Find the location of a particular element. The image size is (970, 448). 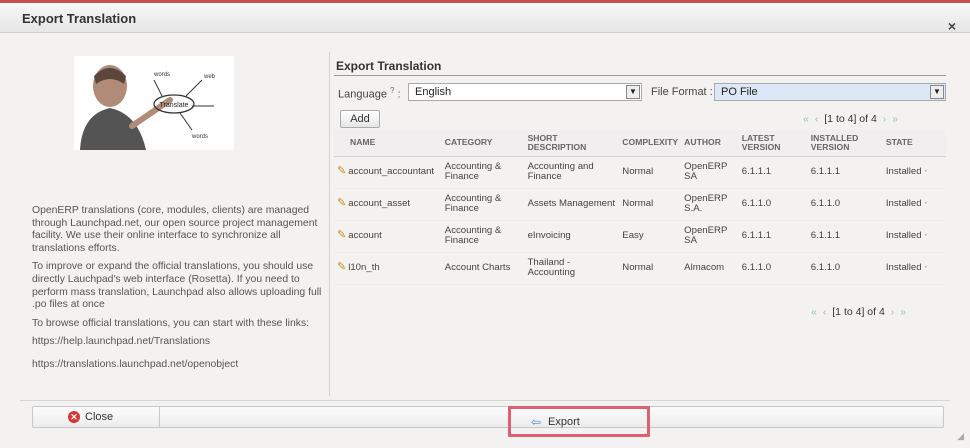

module-name: l10n_th is located at coordinates (364, 268).